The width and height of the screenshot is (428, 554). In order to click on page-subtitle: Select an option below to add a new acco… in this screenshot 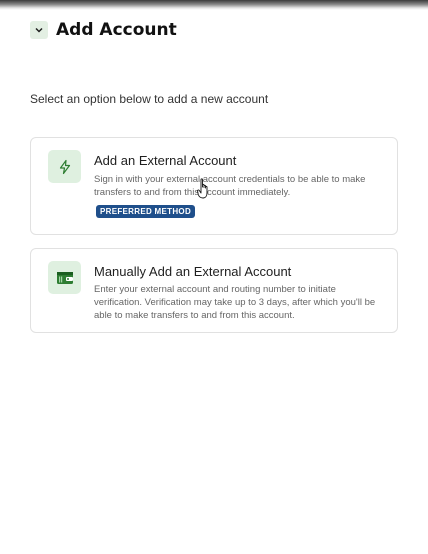, I will do `click(149, 99)`.